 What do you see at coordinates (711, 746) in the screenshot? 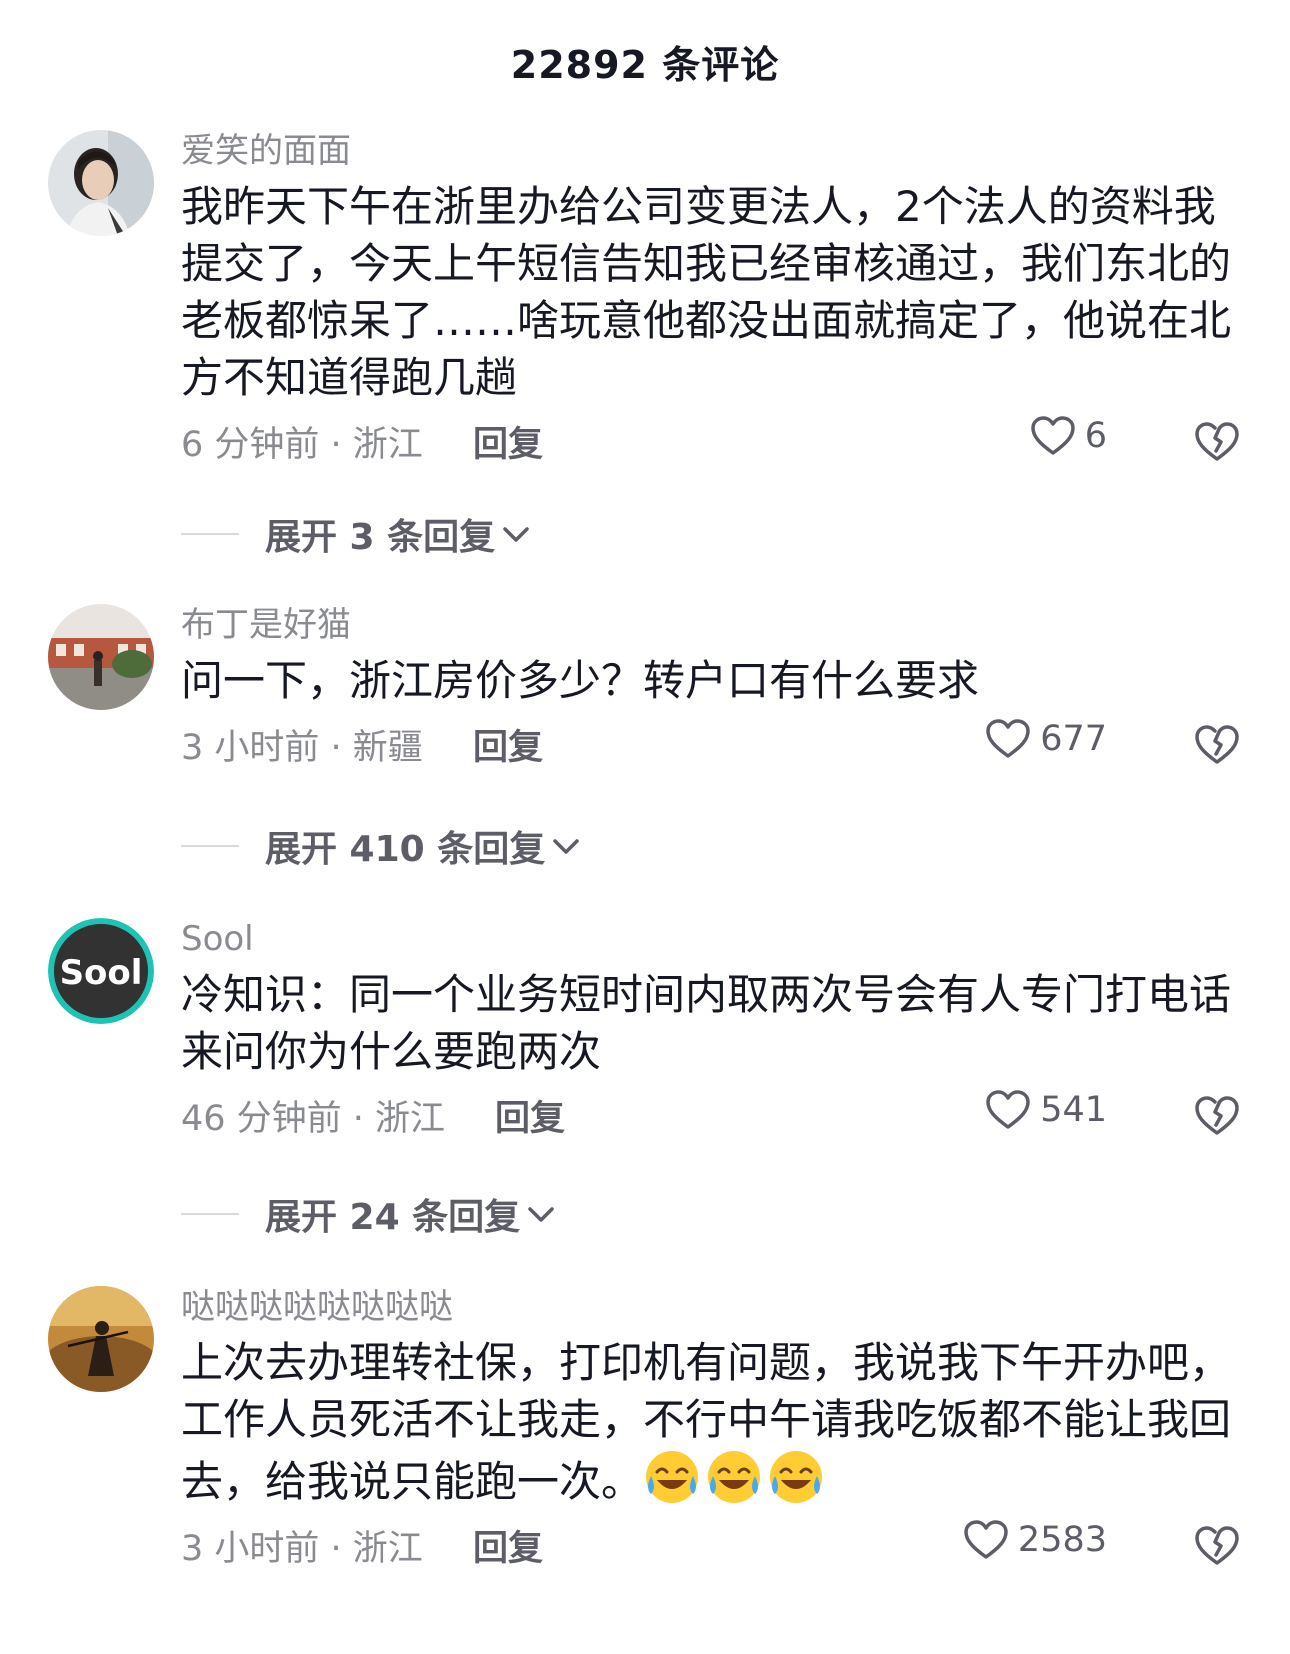
I see `comment-meta: 3 小时前 · 新疆 回复 677` at bounding box center [711, 746].